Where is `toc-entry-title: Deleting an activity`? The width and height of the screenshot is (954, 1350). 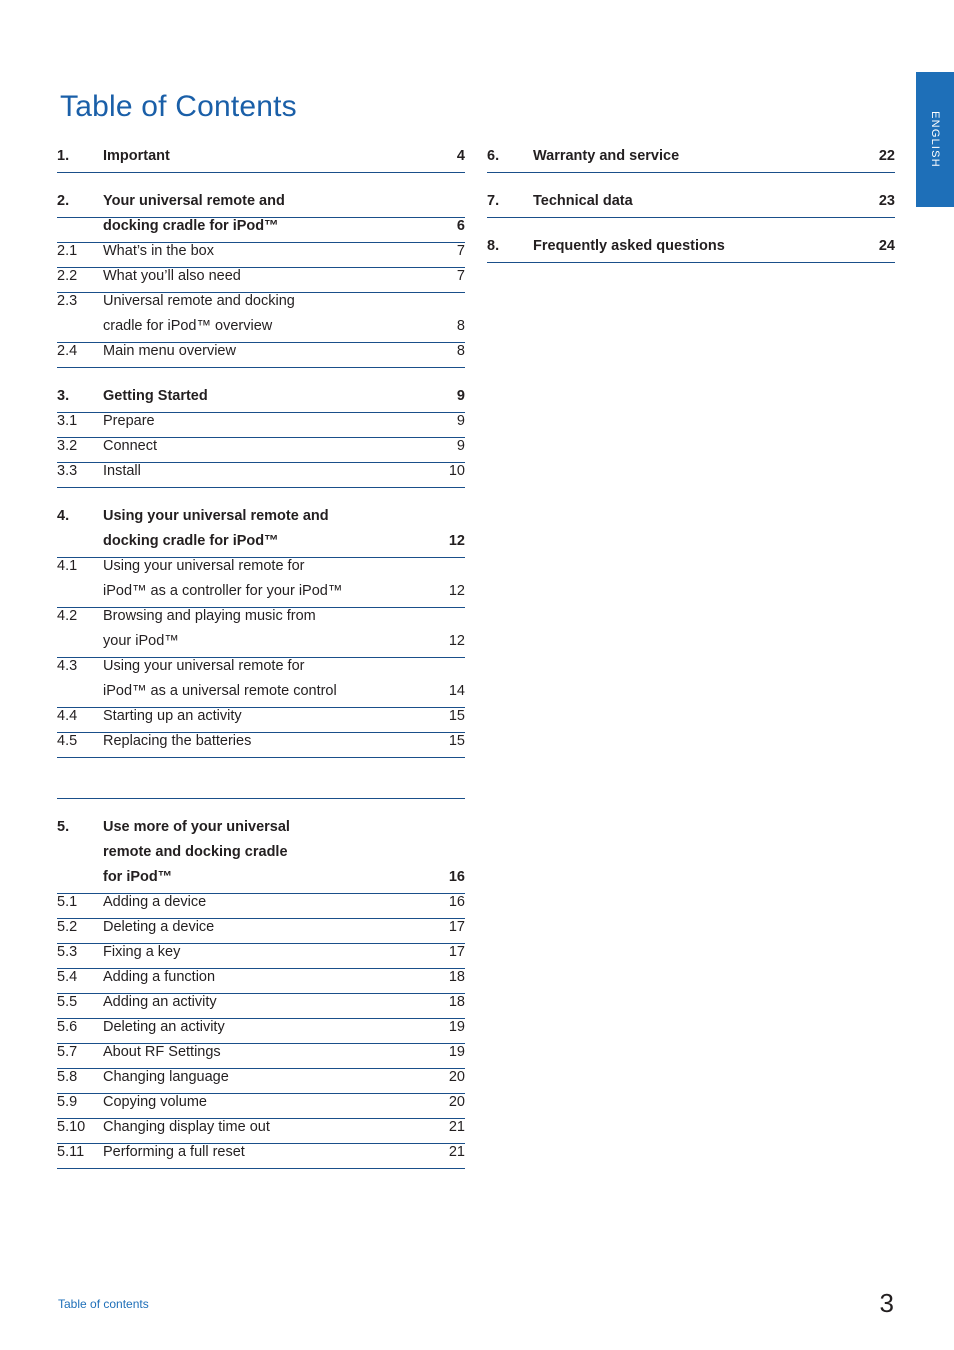
toc-entry-title: Deleting an activity is located at coordinates (164, 1027).